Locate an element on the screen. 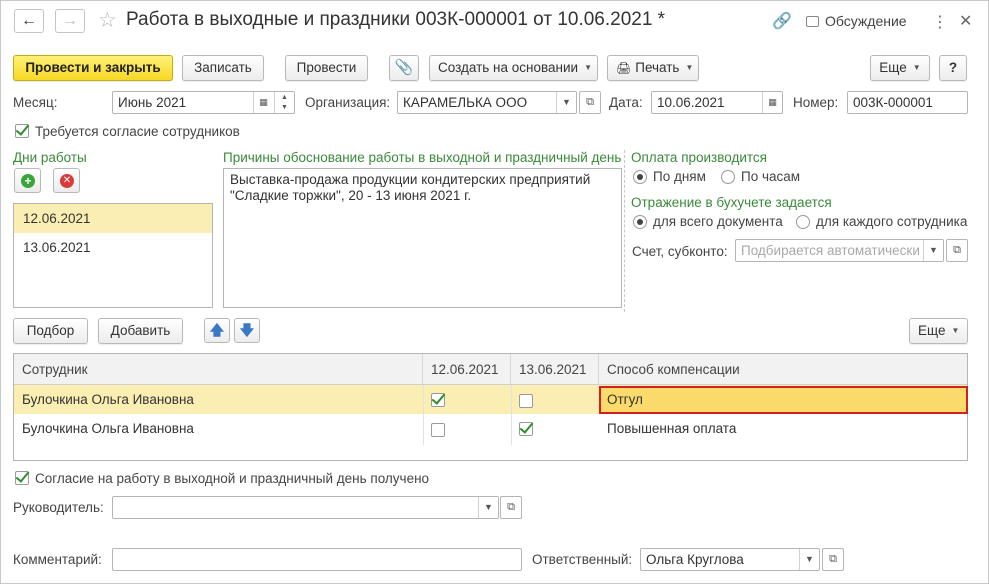  back-button: ← is located at coordinates (29, 21).